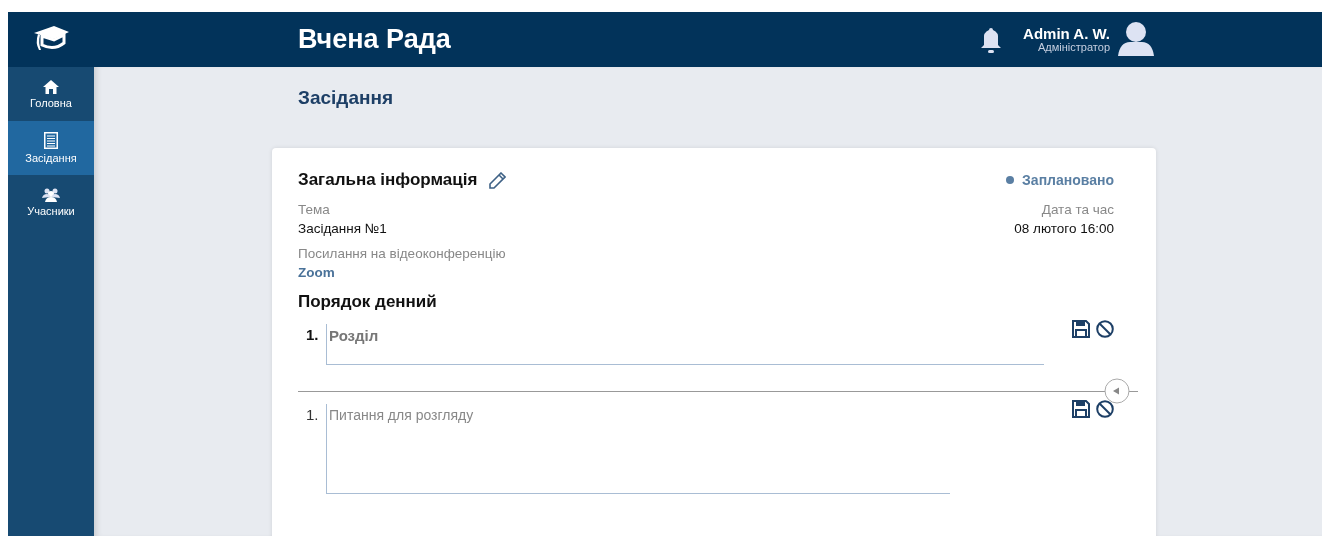 This screenshot has height=536, width=1322. What do you see at coordinates (991, 39) in the screenshot?
I see `notification-bell-icon` at bounding box center [991, 39].